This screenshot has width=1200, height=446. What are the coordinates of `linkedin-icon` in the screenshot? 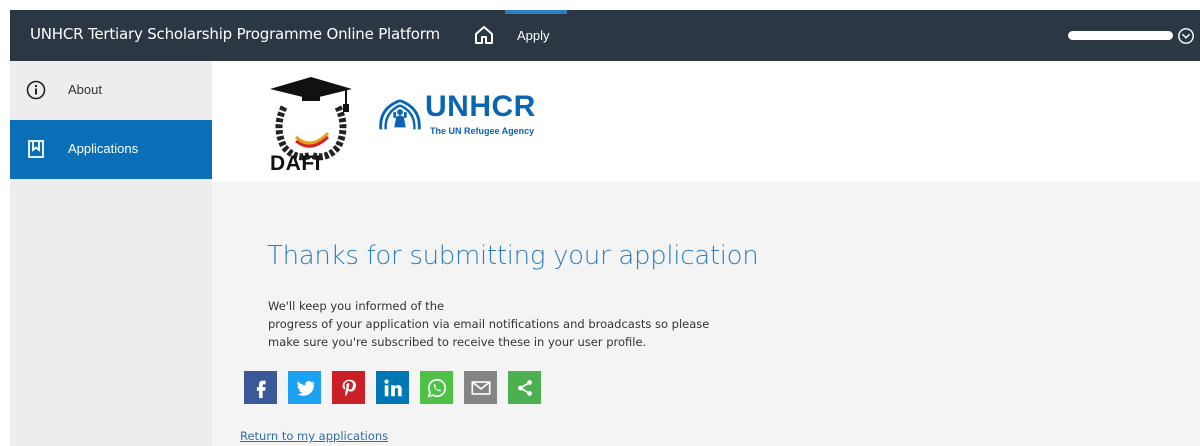 It's located at (392, 387).